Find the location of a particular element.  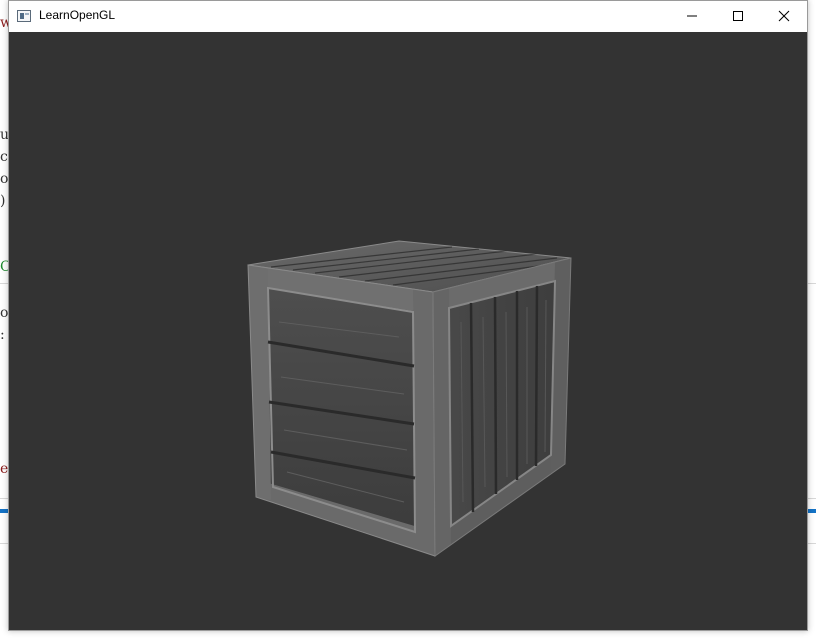

title-bar: LearnOpenGL is located at coordinates (408, 16).